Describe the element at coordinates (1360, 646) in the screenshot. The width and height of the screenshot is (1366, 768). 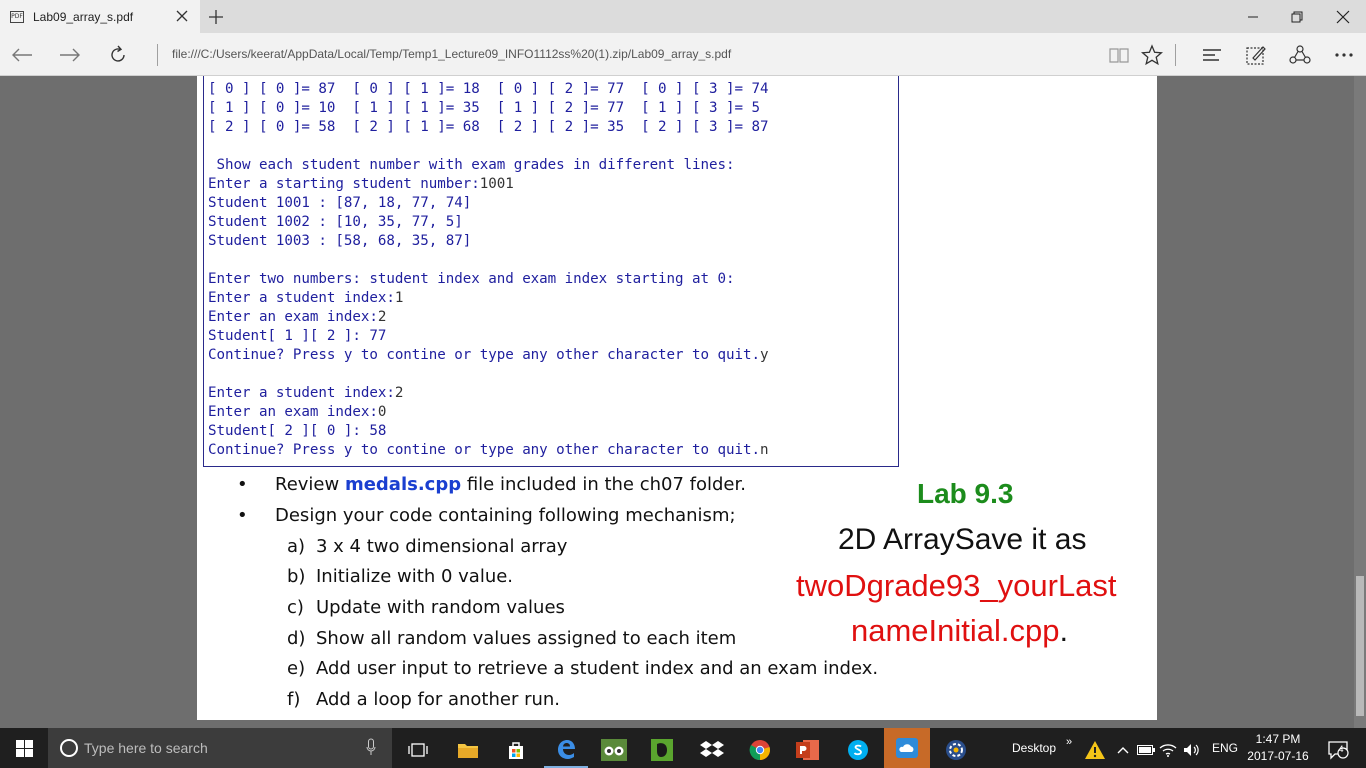
I see `scrollbar-thumb` at that location.